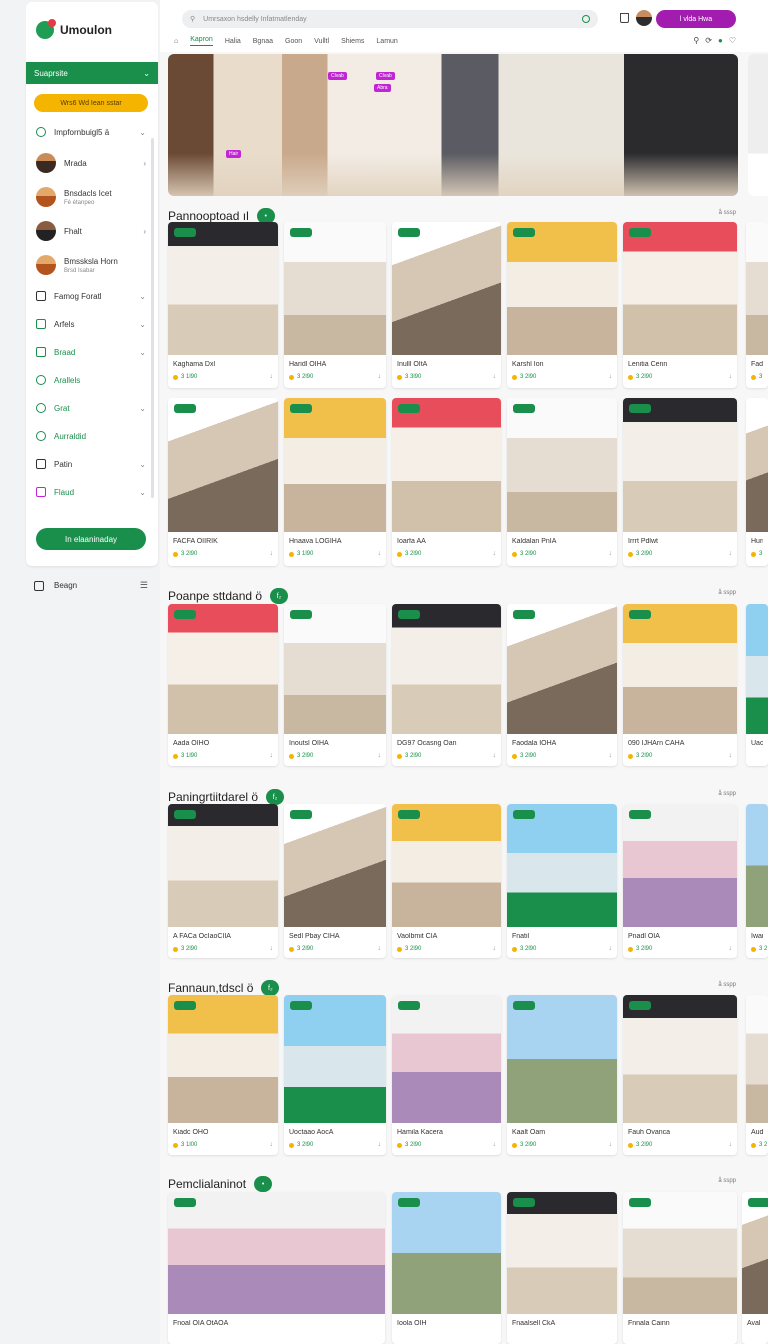  Describe the element at coordinates (201, 41) in the screenshot. I see `tab: Kapron` at that location.